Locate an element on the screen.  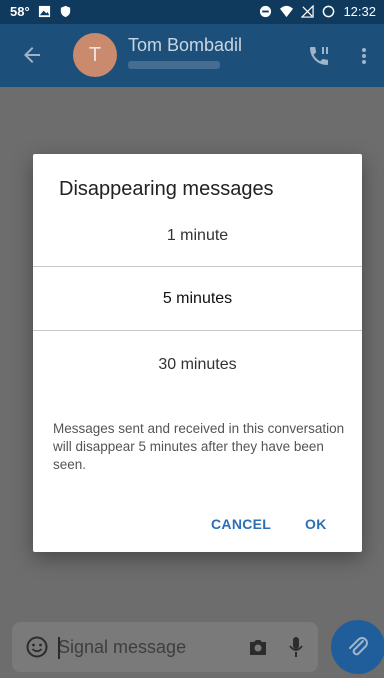
battery-icon is located at coordinates (329, 11).